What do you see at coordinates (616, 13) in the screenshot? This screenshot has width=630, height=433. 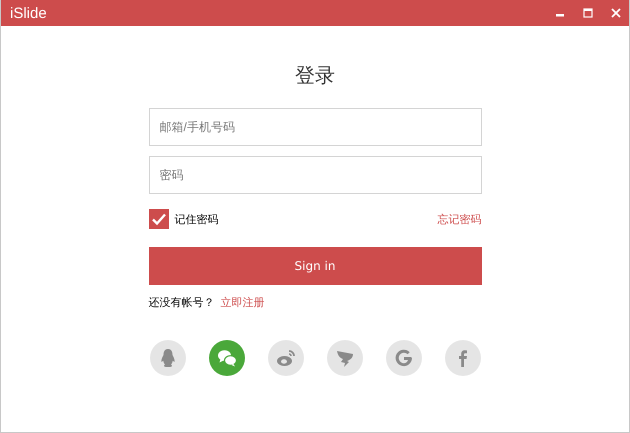 I see `close-icon` at bounding box center [616, 13].